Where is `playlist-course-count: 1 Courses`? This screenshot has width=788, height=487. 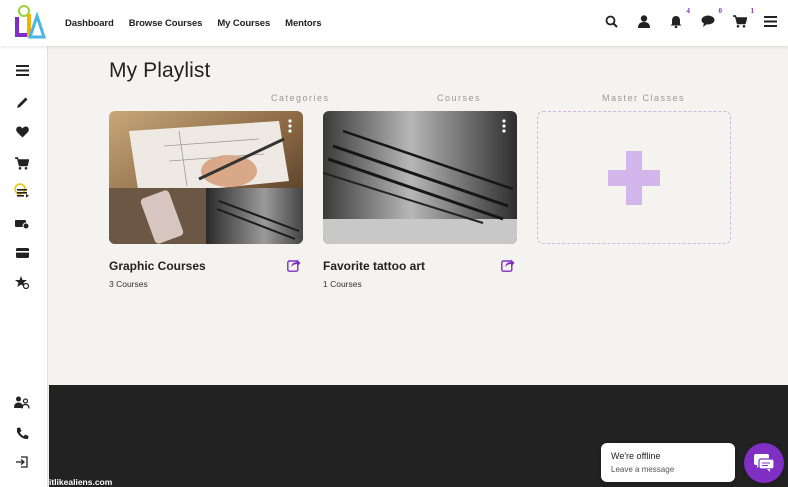
playlist-course-count: 1 Courses is located at coordinates (342, 284).